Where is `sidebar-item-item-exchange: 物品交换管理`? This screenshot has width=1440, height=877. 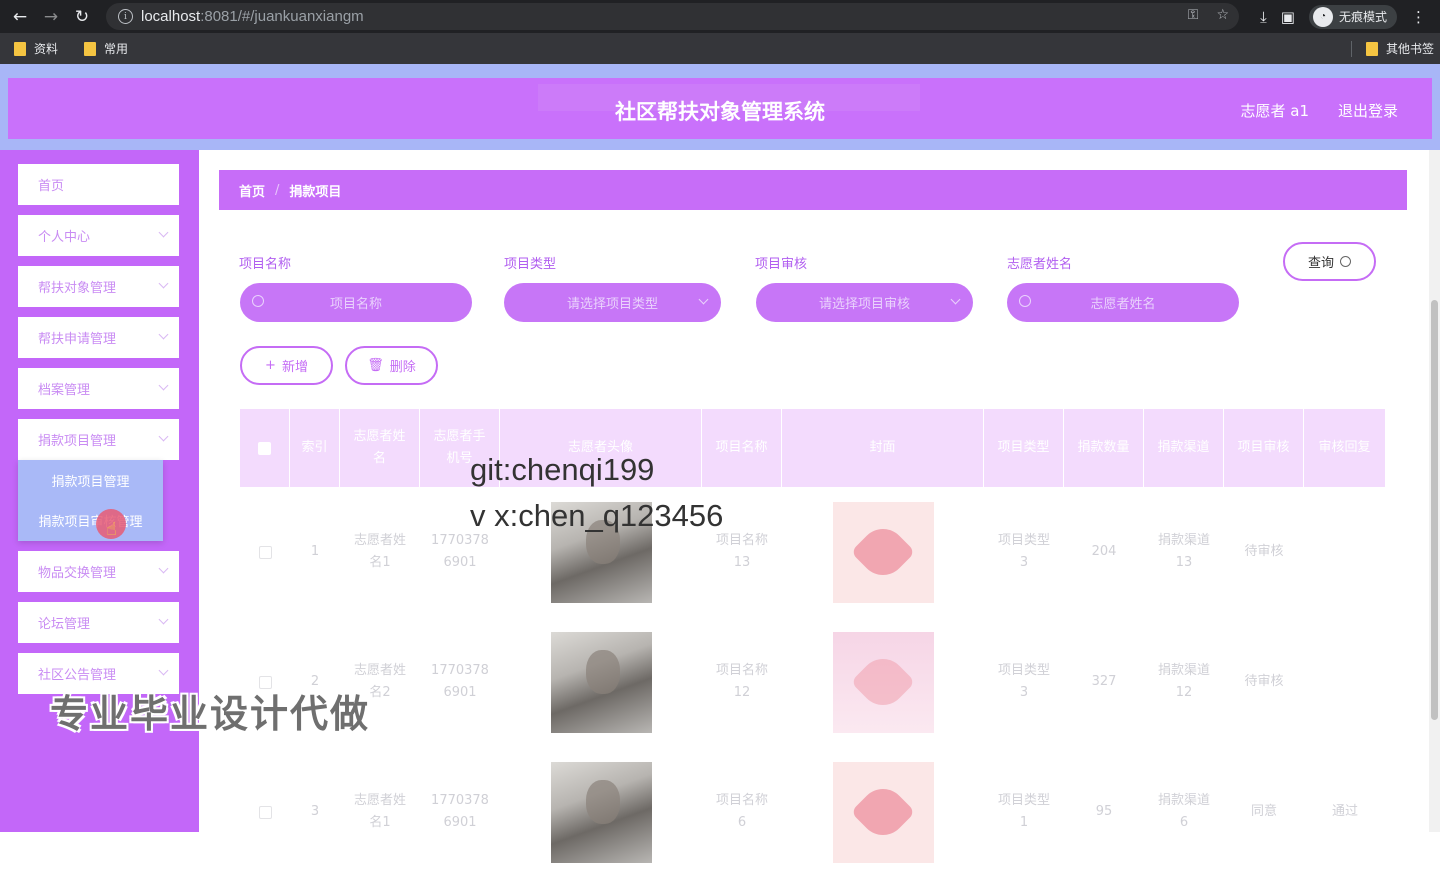
sidebar-item-item-exchange: 物品交换管理 is located at coordinates (98, 571).